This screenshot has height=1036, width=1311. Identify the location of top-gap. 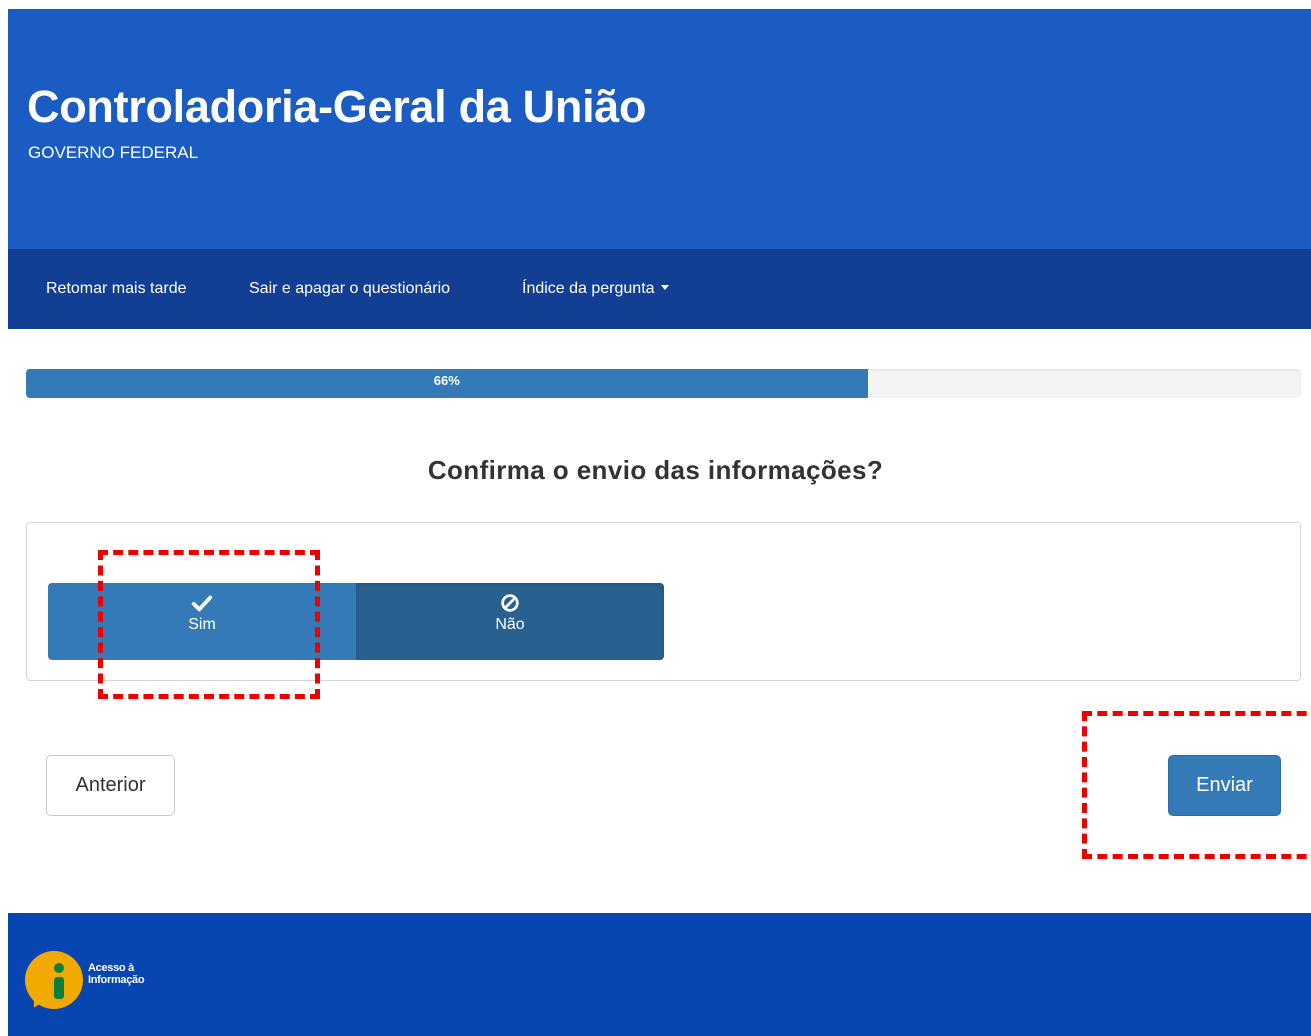
(655, 4).